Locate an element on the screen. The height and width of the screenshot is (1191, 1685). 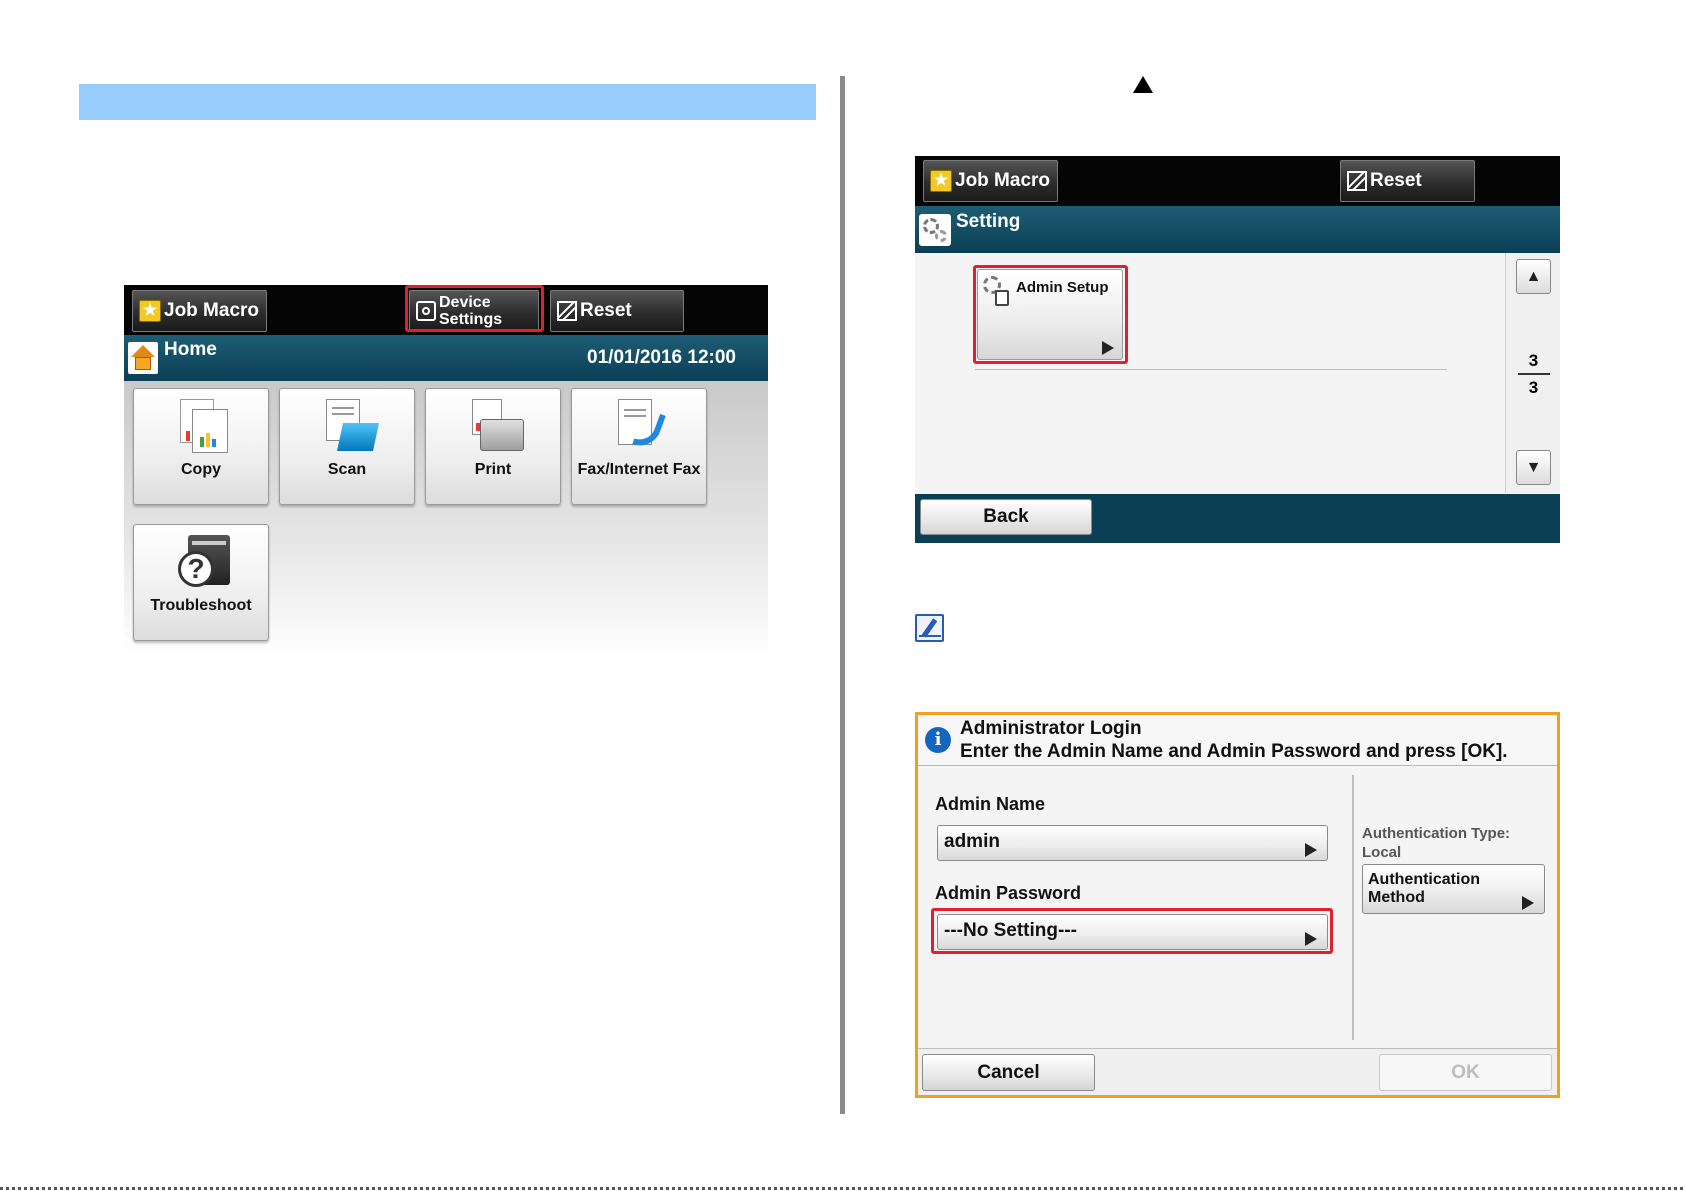
scan-tile: Scan is located at coordinates (347, 446).